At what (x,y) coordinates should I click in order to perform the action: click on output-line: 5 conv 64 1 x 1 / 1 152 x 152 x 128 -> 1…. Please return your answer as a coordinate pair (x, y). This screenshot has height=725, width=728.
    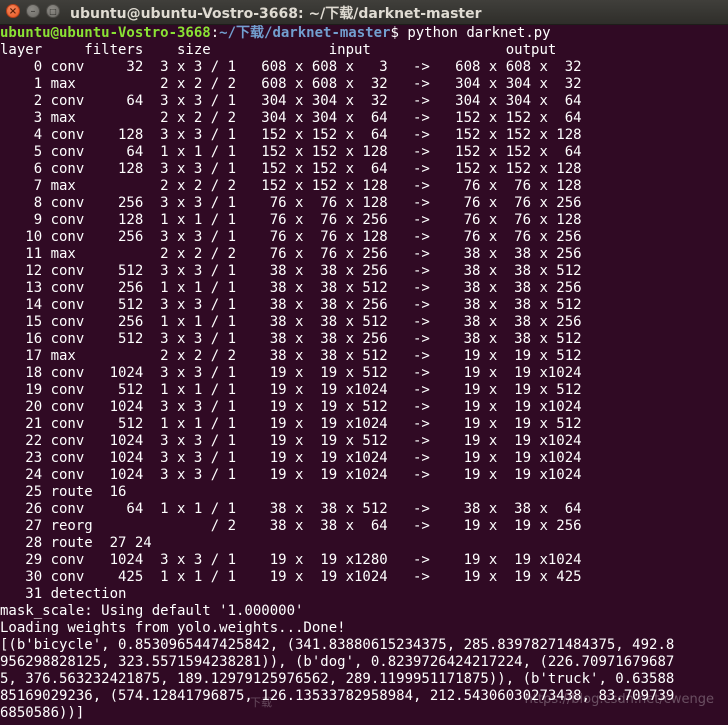
    Looking at the image, I should click on (291, 152).